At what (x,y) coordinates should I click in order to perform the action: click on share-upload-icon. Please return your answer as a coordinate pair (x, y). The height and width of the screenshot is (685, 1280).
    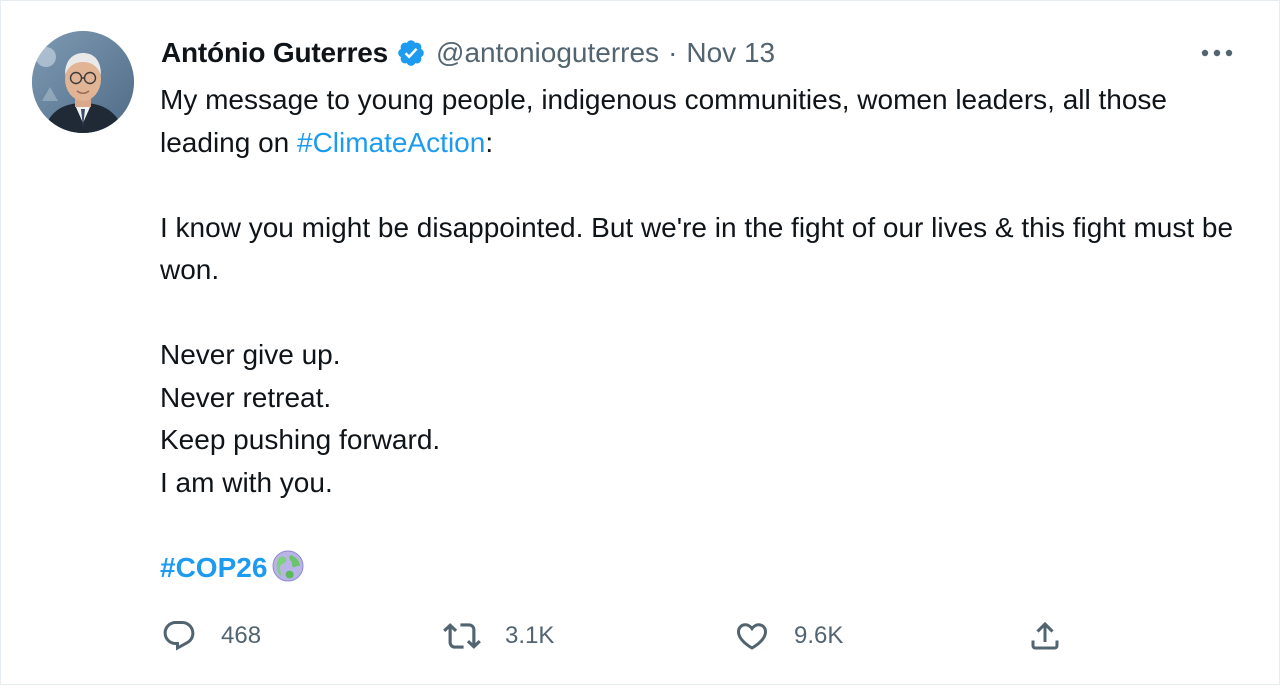
    Looking at the image, I should click on (1045, 635).